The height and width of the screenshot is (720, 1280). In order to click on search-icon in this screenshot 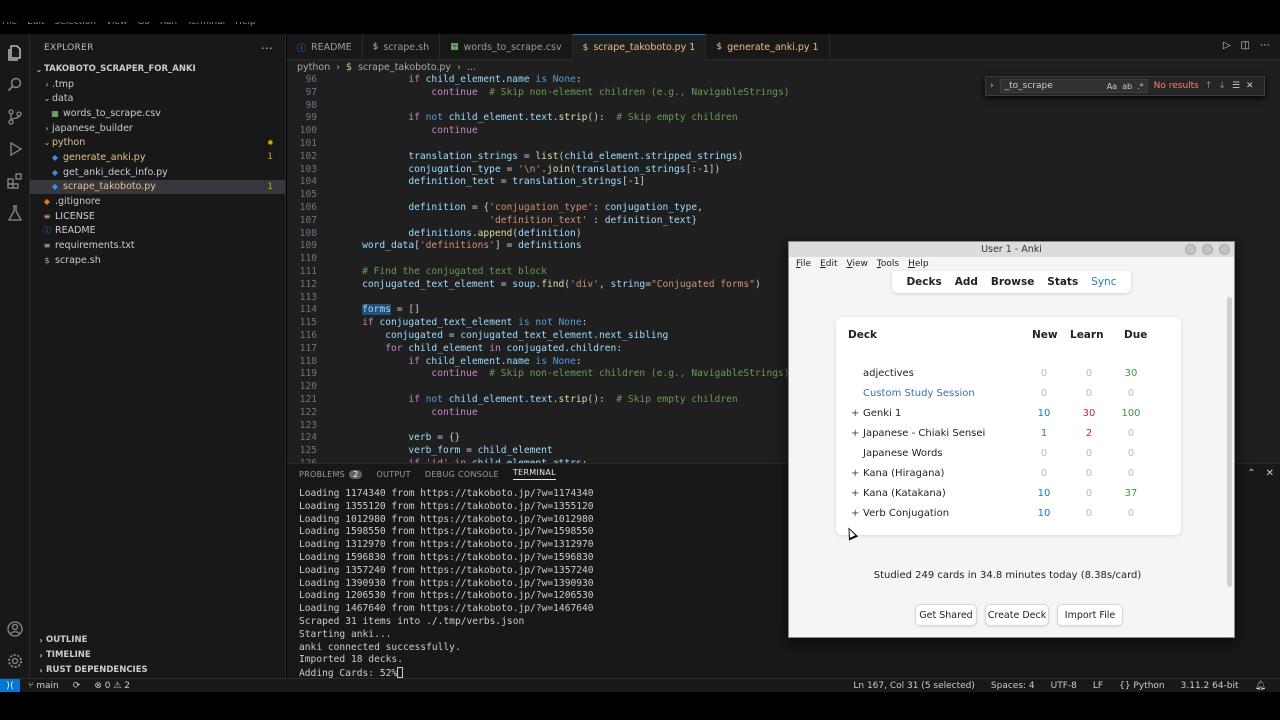, I will do `click(15, 85)`.